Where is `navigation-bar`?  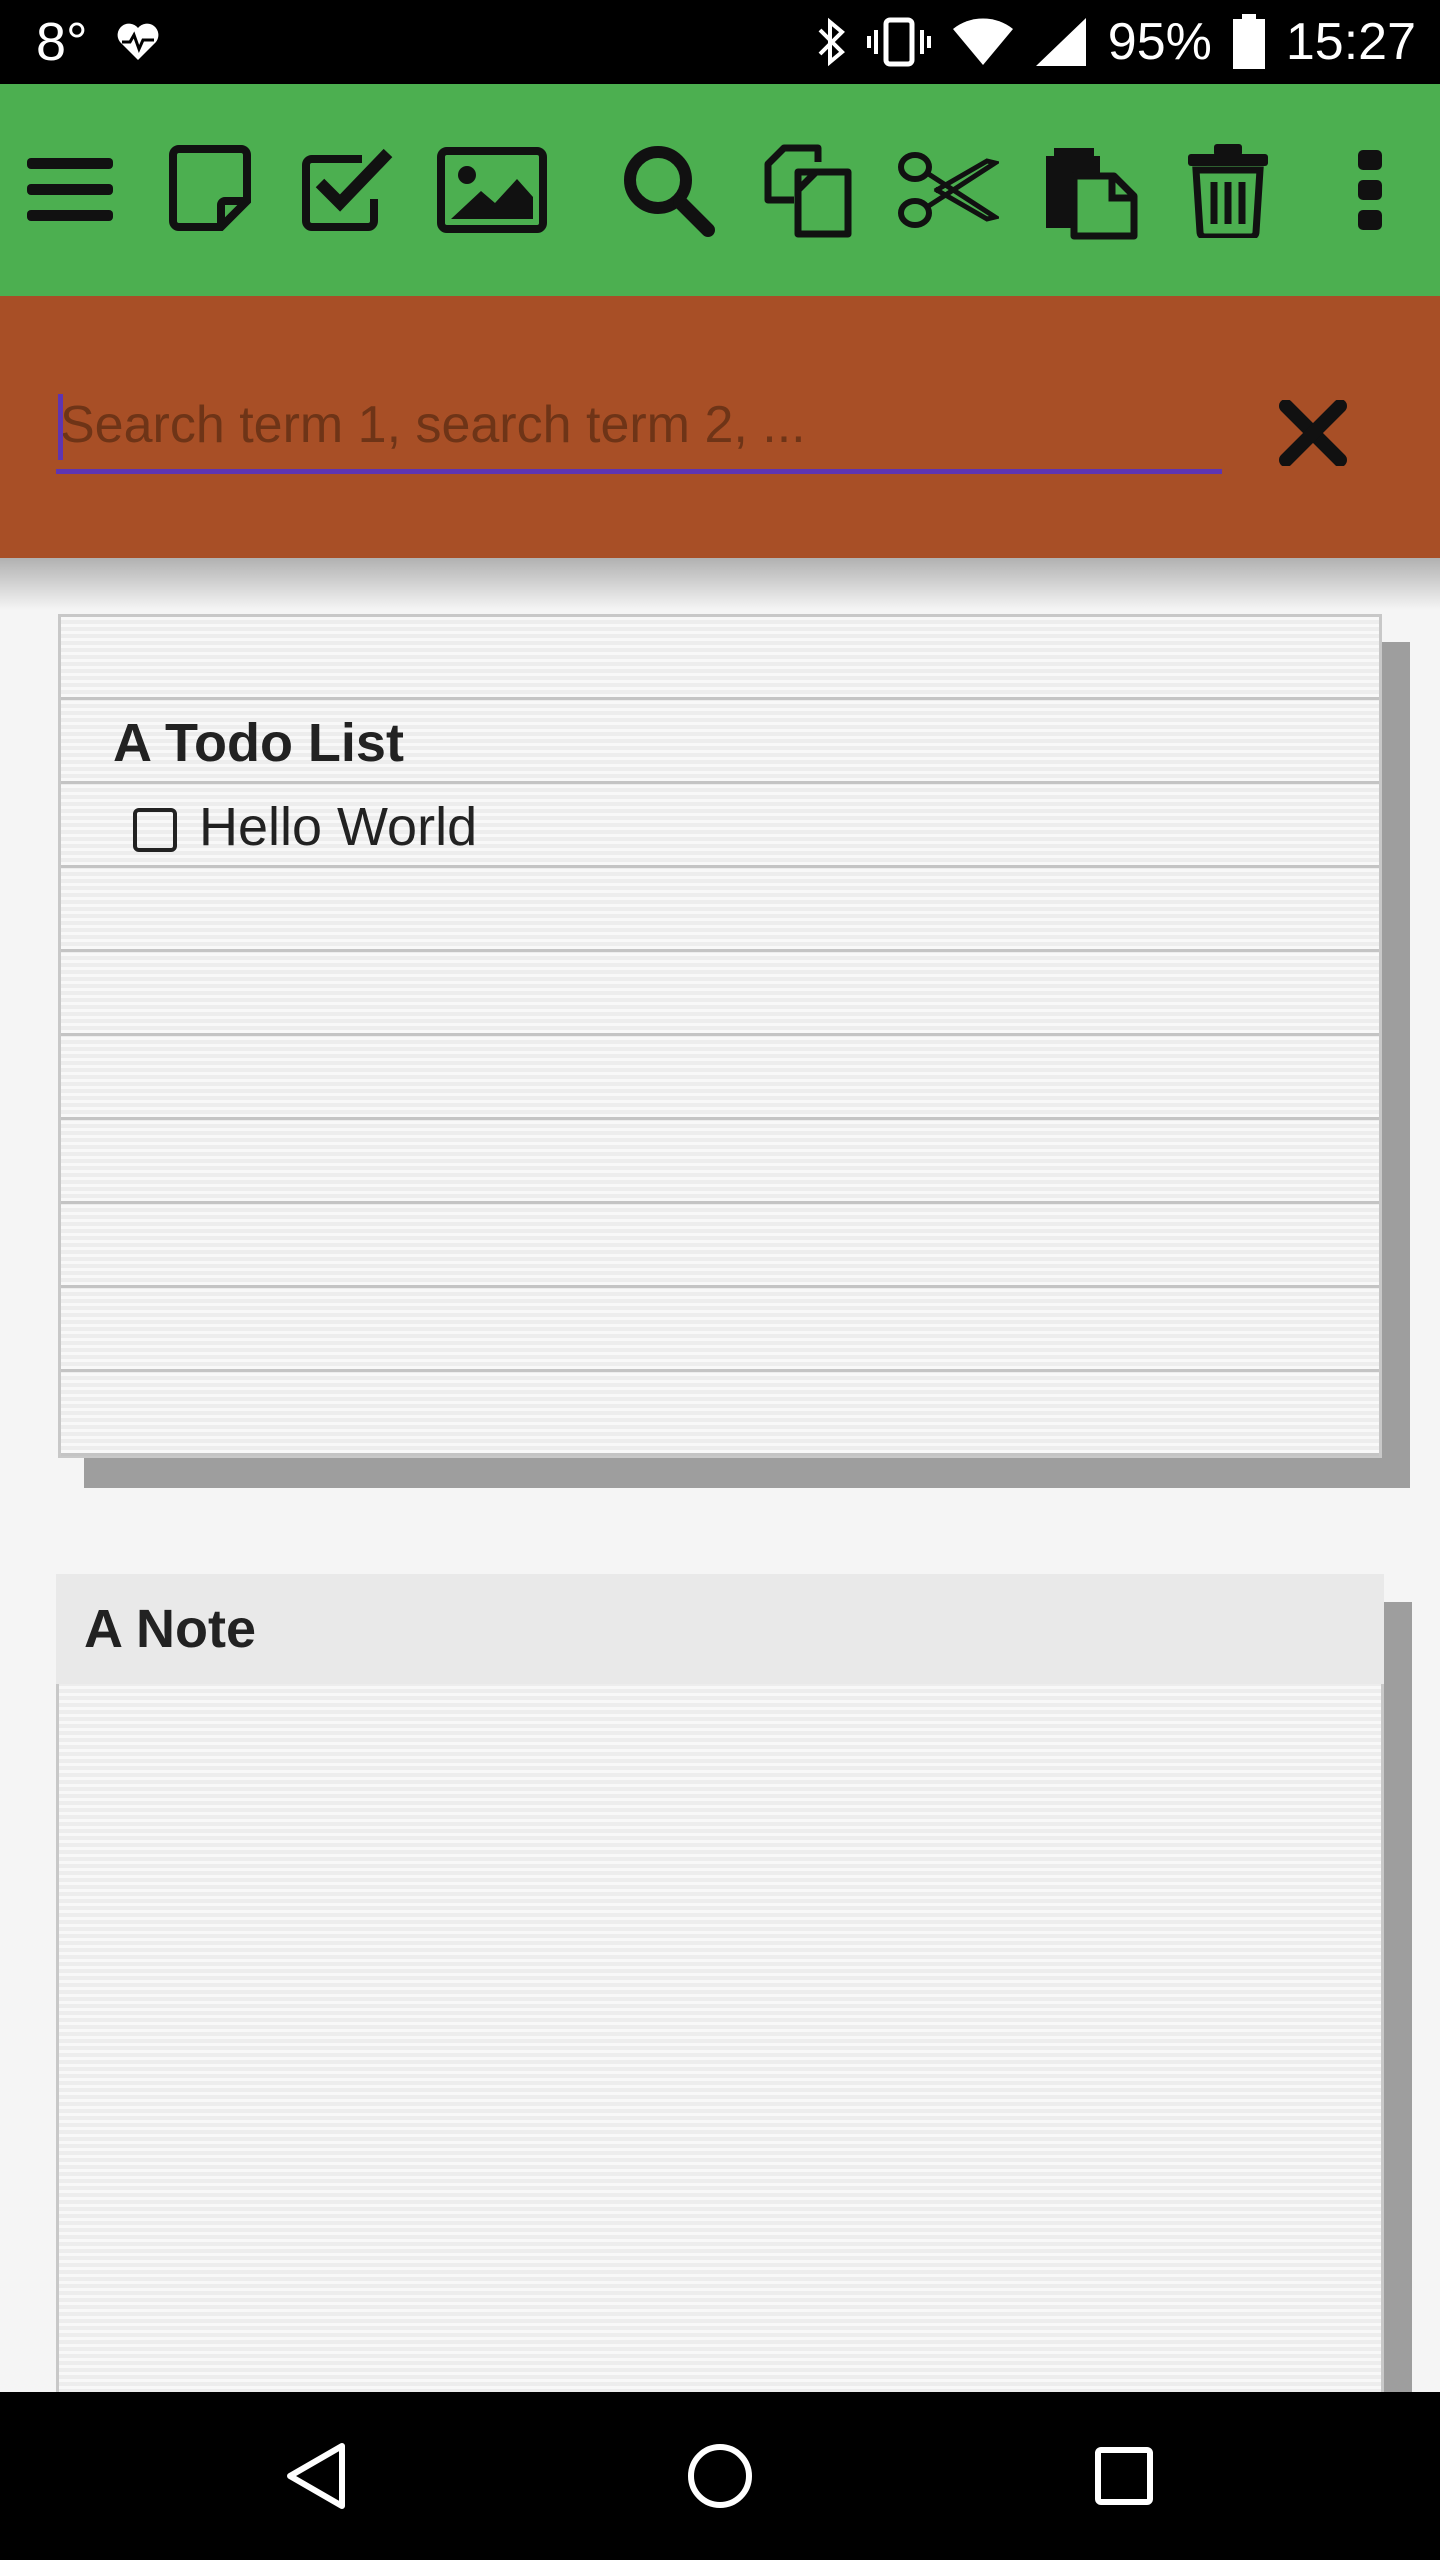 navigation-bar is located at coordinates (720, 2476).